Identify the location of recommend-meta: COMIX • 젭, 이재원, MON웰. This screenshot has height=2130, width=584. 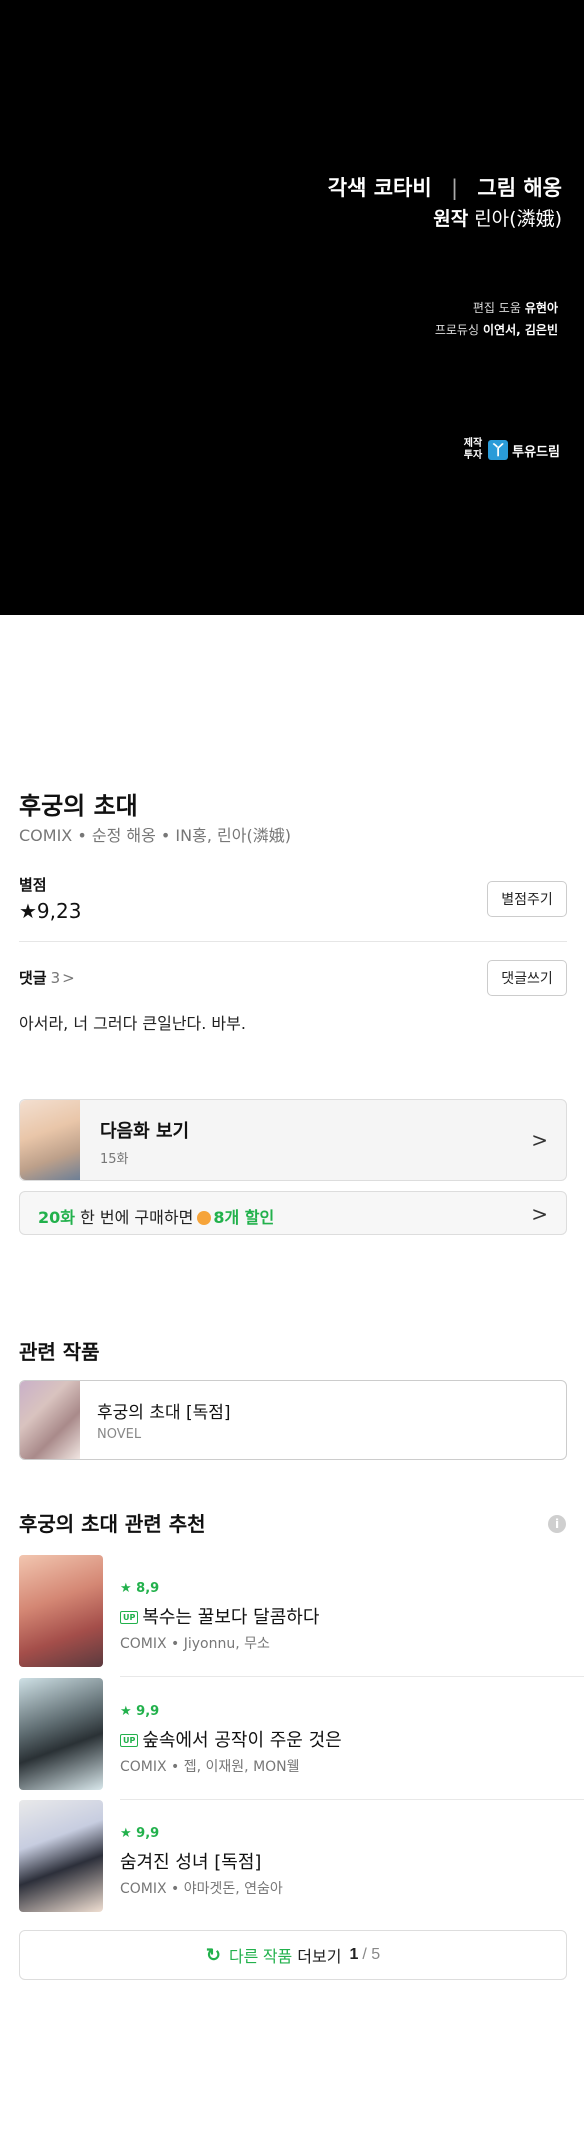
(210, 1767).